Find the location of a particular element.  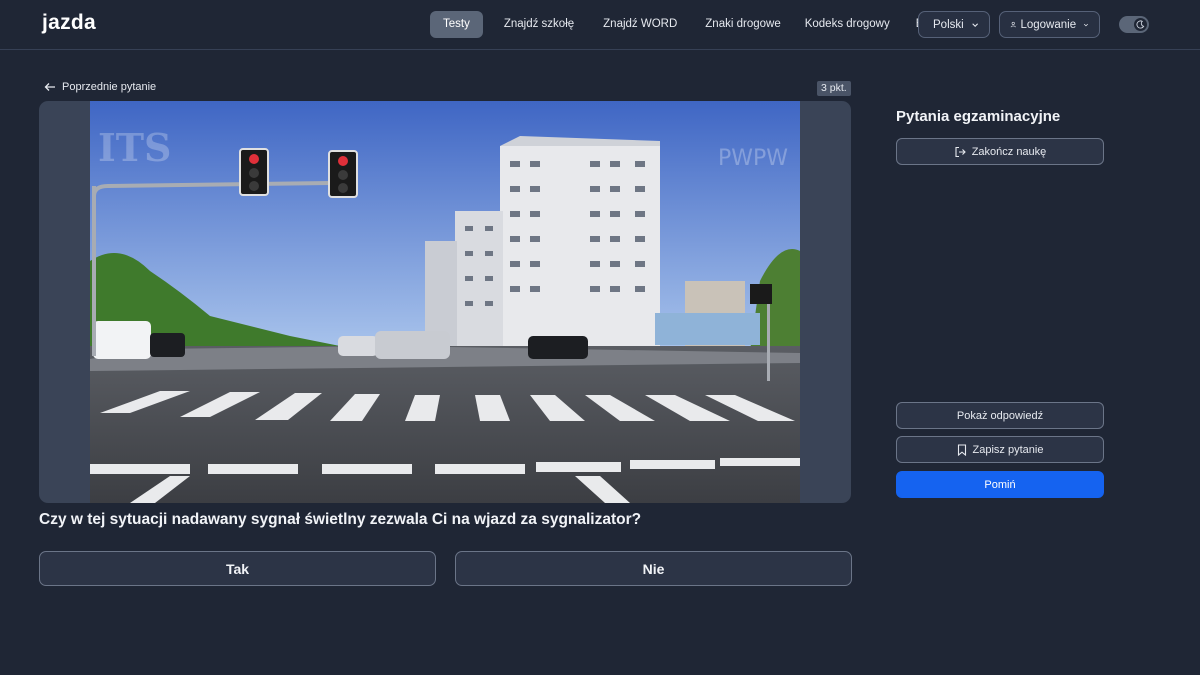

end-learning-button: Zakończ naukę is located at coordinates (1000, 151).